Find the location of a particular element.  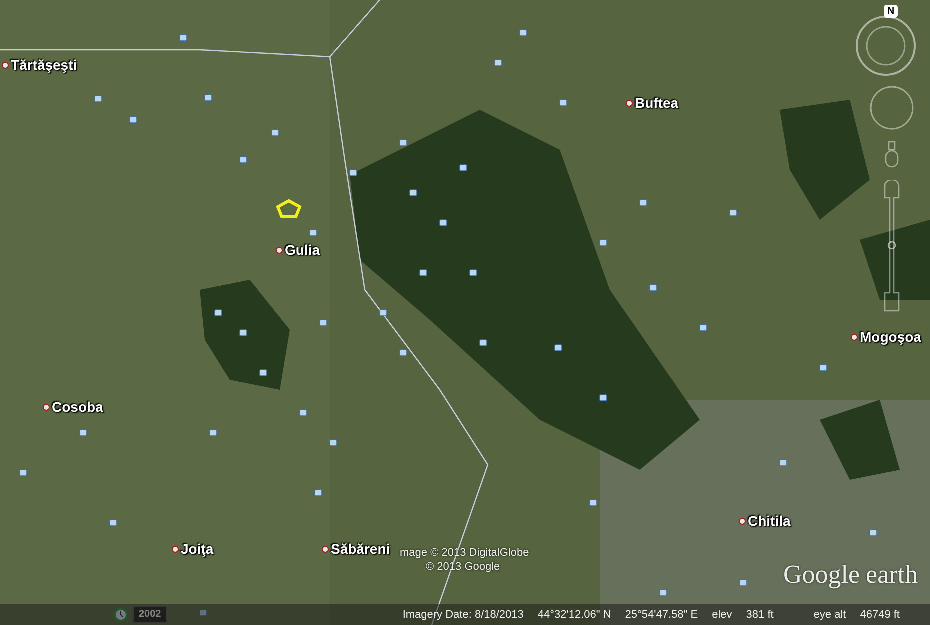

place-label: Joiţa is located at coordinates (197, 549).